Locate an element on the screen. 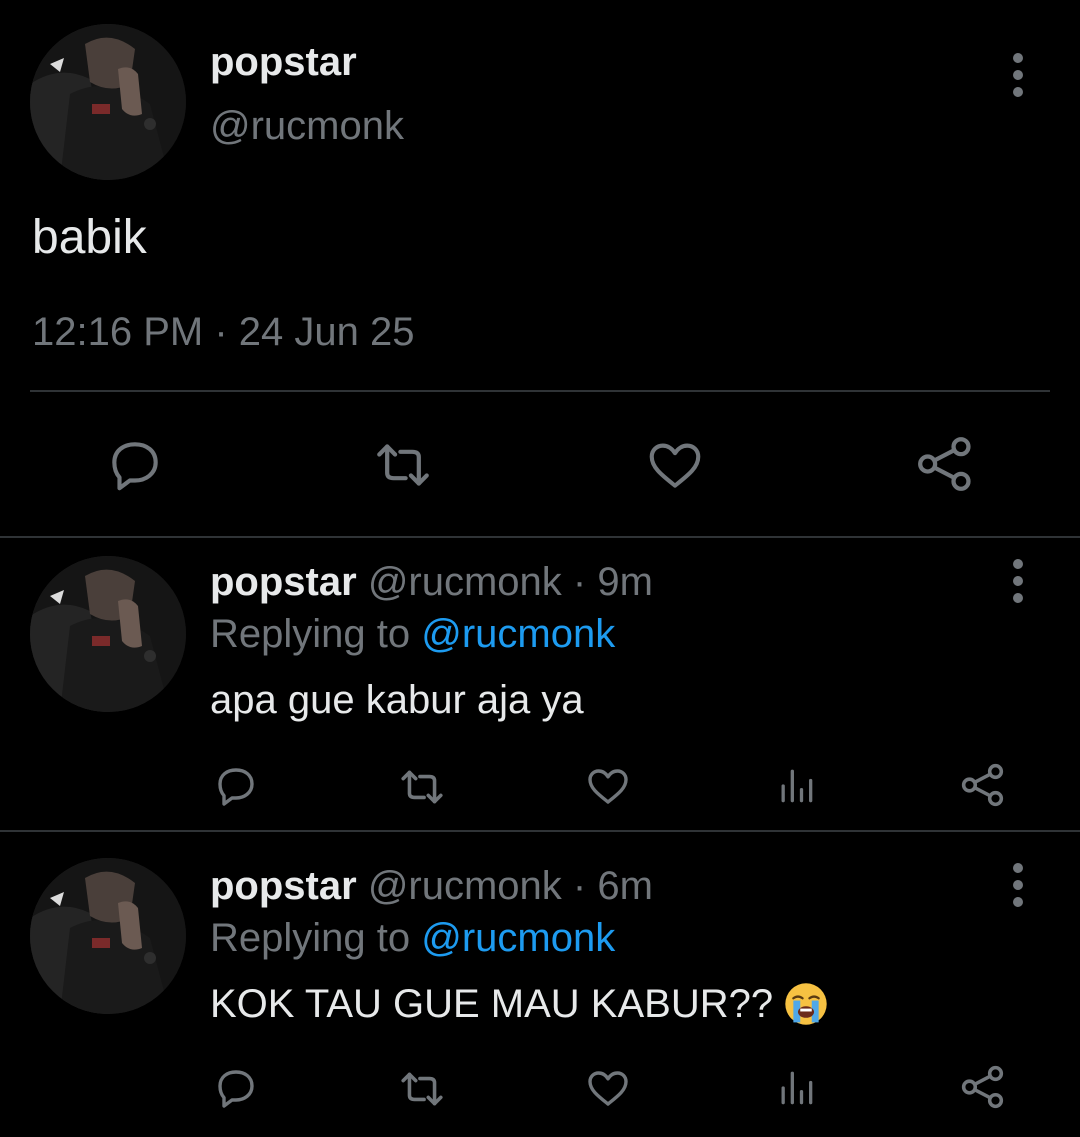  reply-header: popstar @rucmonk · 6m is located at coordinates (431, 886).